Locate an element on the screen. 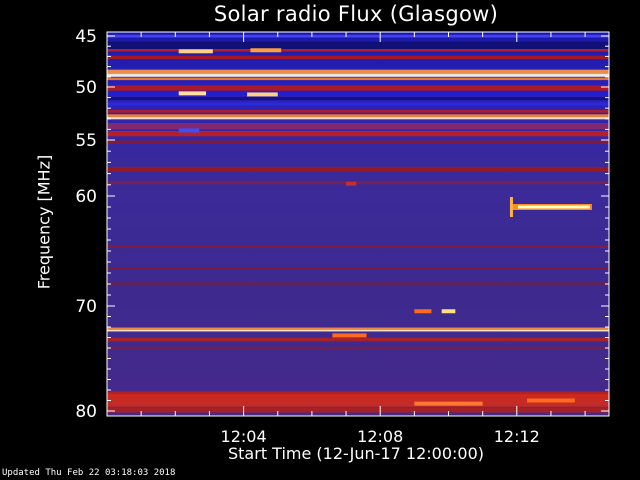 The width and height of the screenshot is (640, 480). y-tick-label-2: 55 is located at coordinates (86, 141).